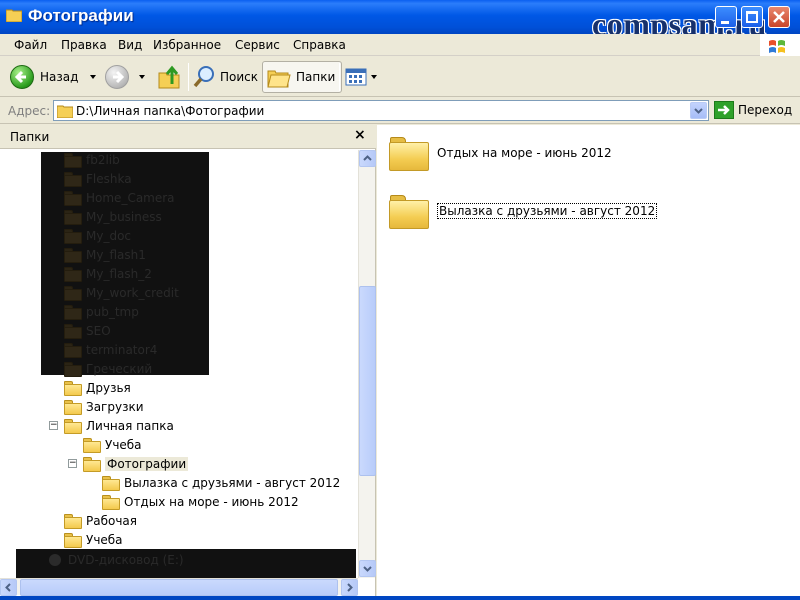 The width and height of the screenshot is (800, 600). I want to click on search-icon, so click(203, 77).